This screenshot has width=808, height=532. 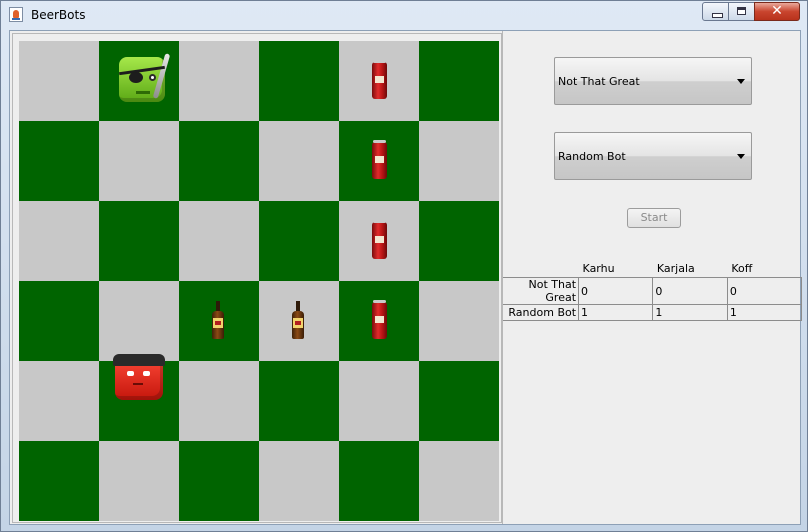 What do you see at coordinates (715, 11) in the screenshot?
I see `minimize-button` at bounding box center [715, 11].